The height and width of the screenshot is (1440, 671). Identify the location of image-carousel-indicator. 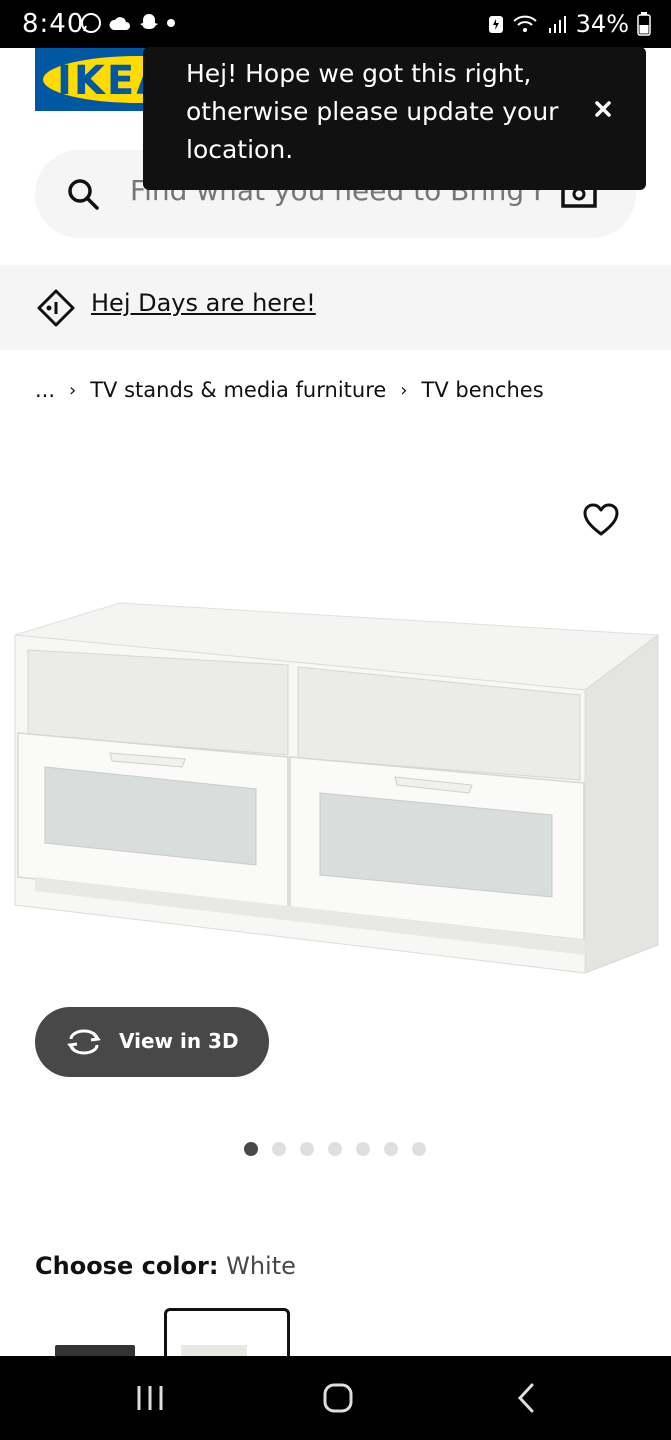
(335, 1149).